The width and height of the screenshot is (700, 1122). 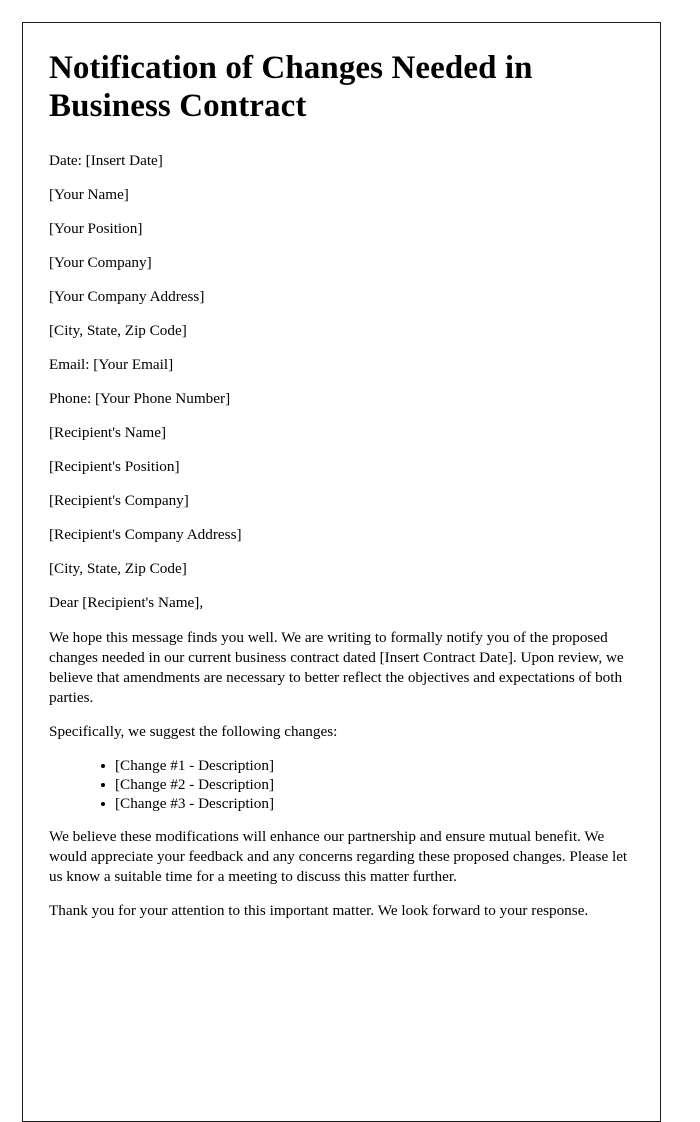 What do you see at coordinates (126, 602) in the screenshot?
I see `salutation: Dear [Recipient's Name],` at bounding box center [126, 602].